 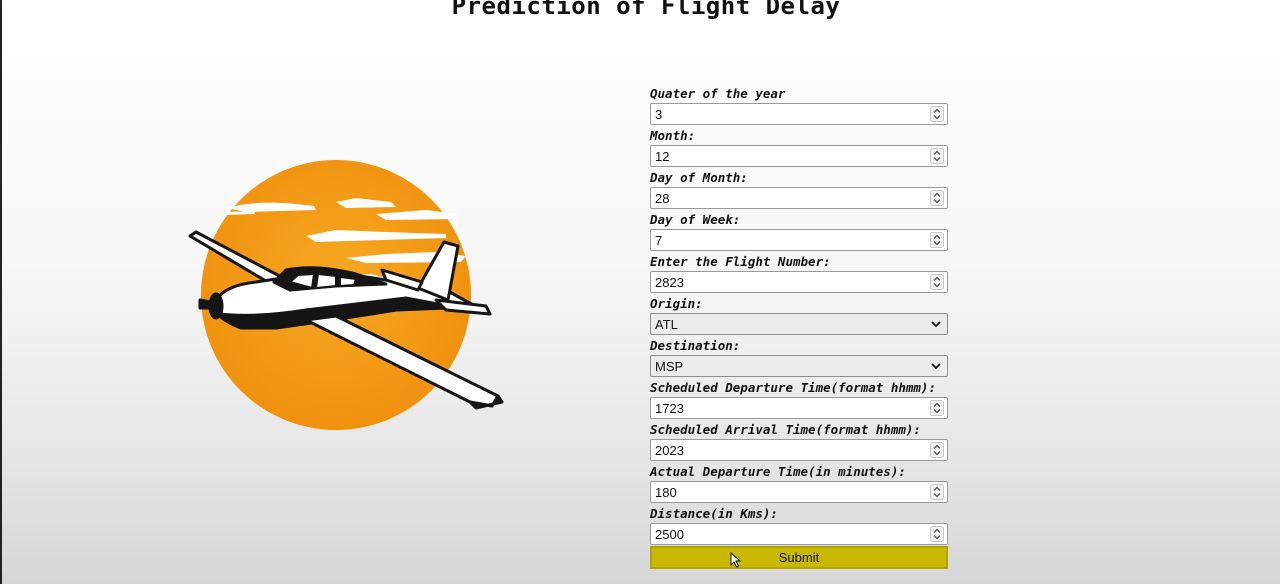 I want to click on scheduled-arrival-value: 2023, so click(x=669, y=450).